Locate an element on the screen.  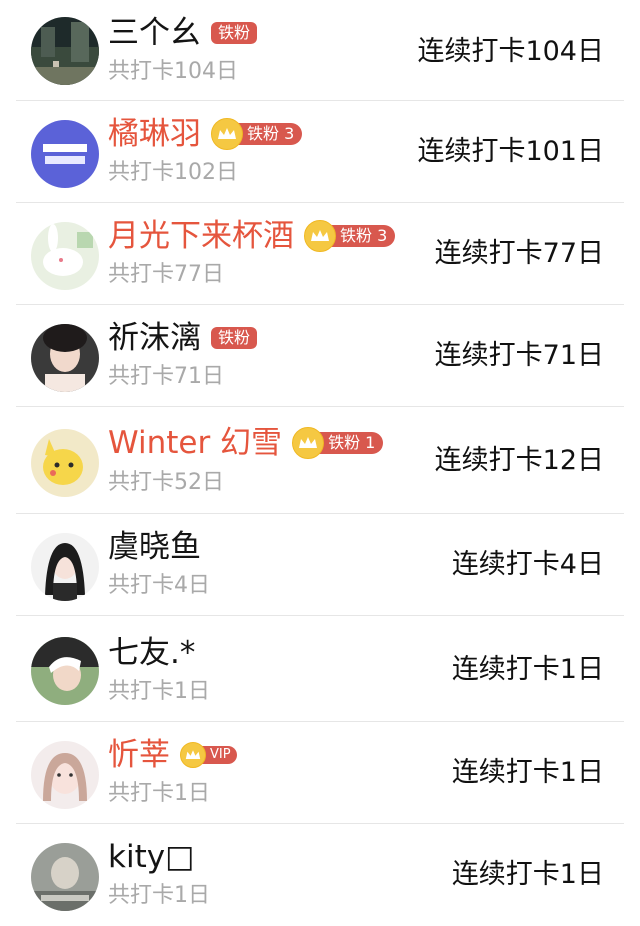
streak-days: 连续打卡4日 is located at coordinates (527, 564).